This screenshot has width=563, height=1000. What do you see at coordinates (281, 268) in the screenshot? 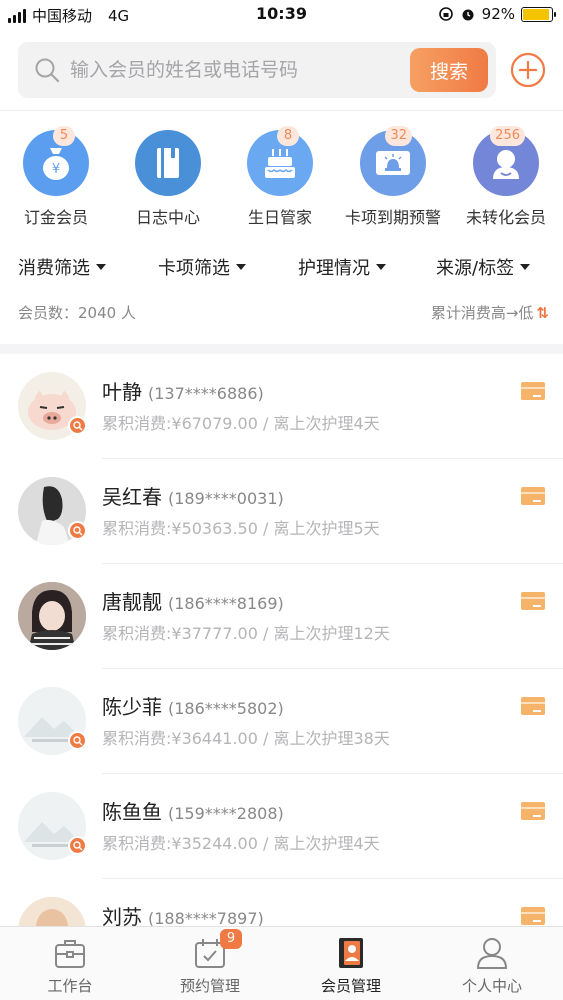
I see `filter-bar: 消费筛选 卡项筛选 护理情况 来源/标签` at bounding box center [281, 268].